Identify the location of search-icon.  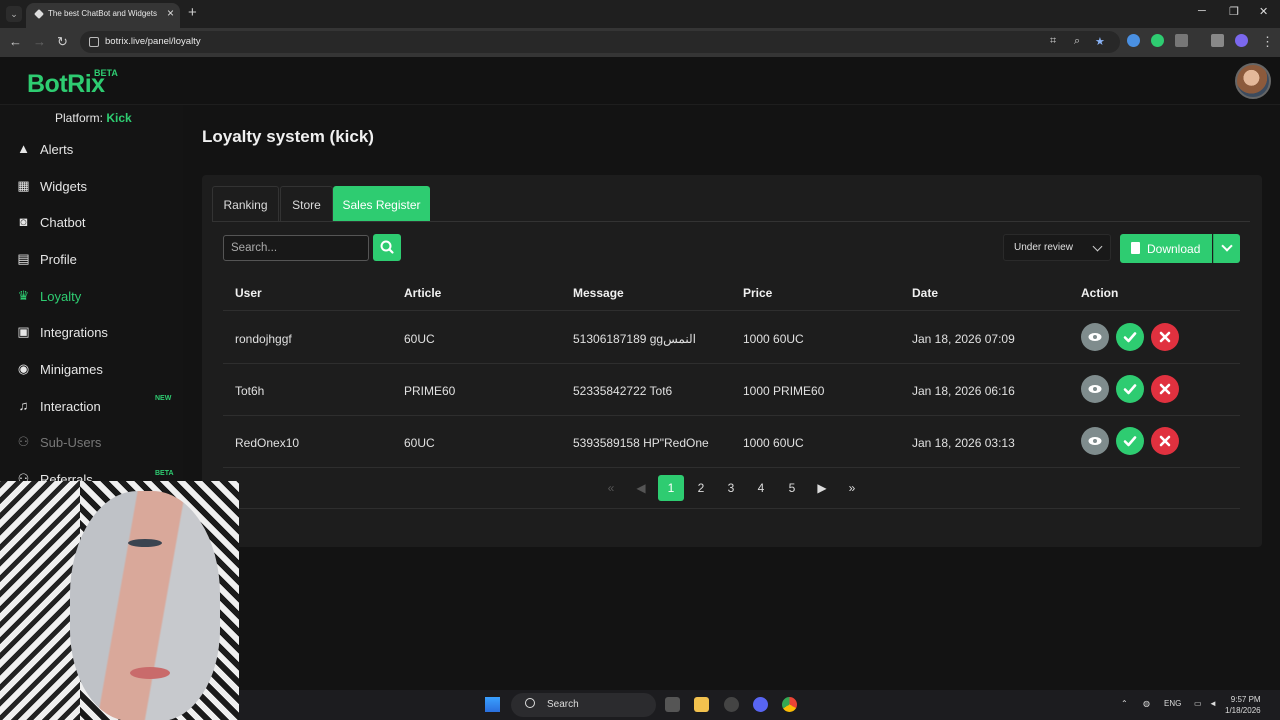
(530, 703).